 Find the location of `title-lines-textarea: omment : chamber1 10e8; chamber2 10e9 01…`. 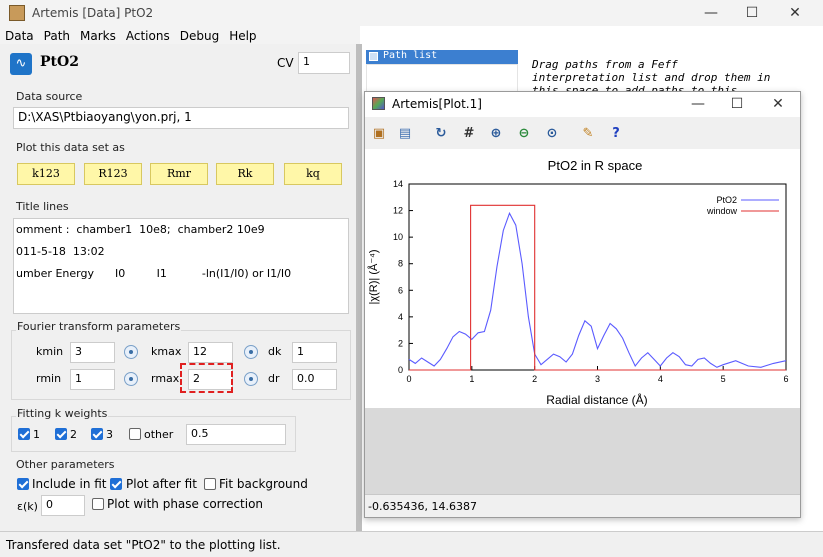

title-lines-textarea: omment : chamber1 10e8; chamber2 10e9 01… is located at coordinates (181, 266).